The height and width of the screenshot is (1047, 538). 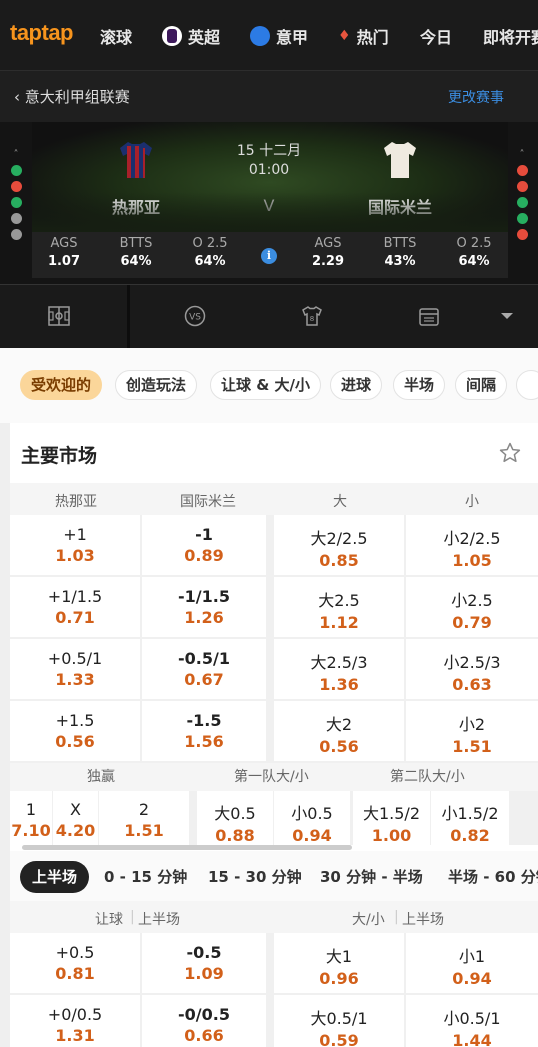 I want to click on odds-line: 小1, so click(x=472, y=956).